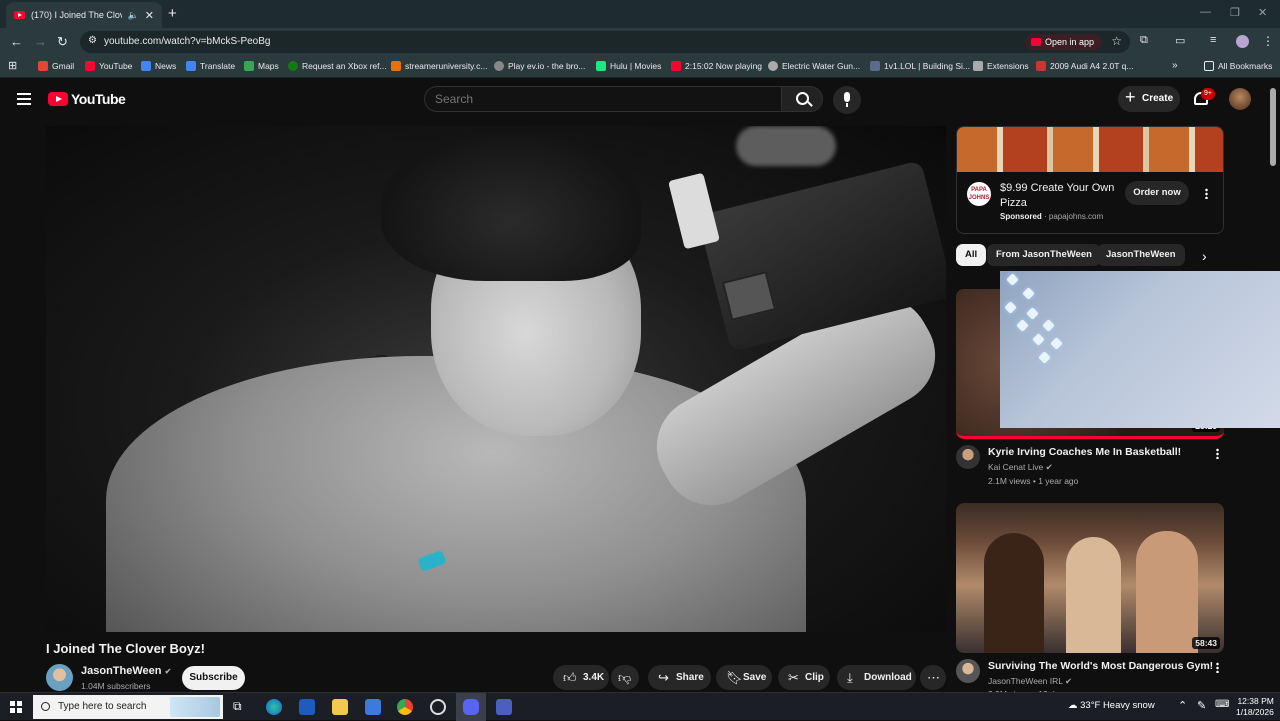 The width and height of the screenshot is (1280, 721). I want to click on file-explorer-icon, so click(340, 707).